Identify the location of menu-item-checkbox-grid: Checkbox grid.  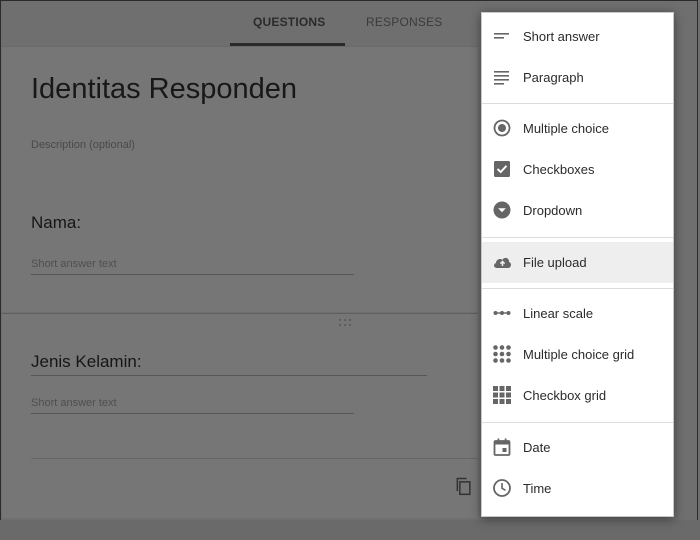
(577, 395).